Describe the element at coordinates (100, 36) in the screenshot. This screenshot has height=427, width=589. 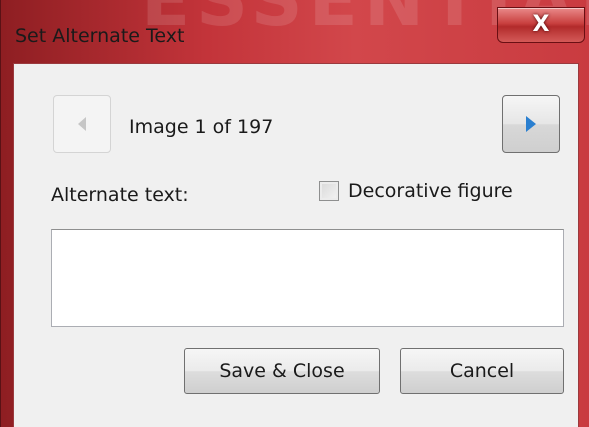
I see `dialog-title: Set Alternate Text` at that location.